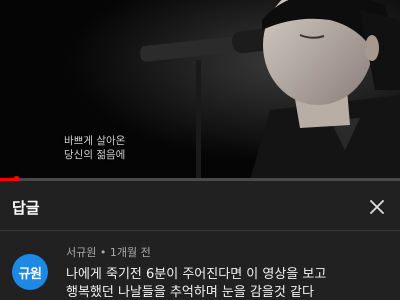  I want to click on close-icon, so click(377, 207).